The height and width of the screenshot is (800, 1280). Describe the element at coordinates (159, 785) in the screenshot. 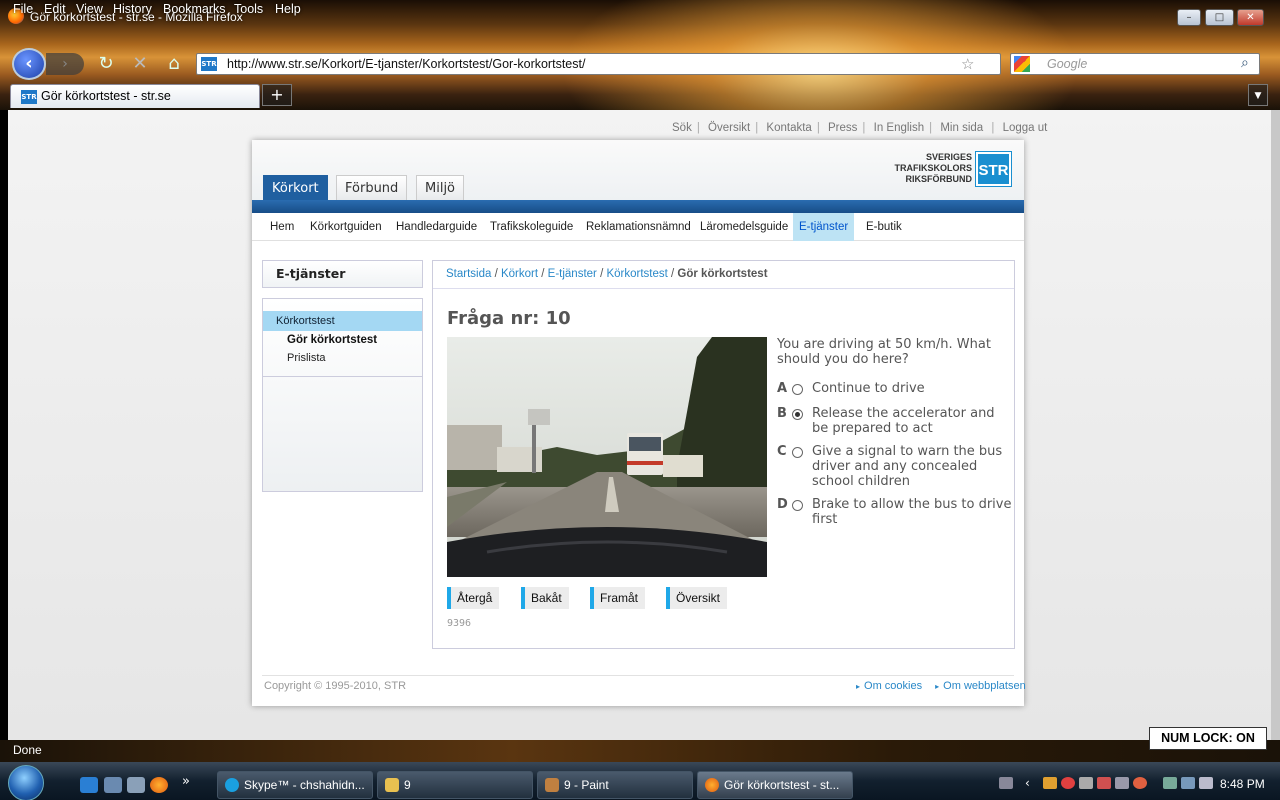

I see `firefox-quicklaunch-icon` at that location.